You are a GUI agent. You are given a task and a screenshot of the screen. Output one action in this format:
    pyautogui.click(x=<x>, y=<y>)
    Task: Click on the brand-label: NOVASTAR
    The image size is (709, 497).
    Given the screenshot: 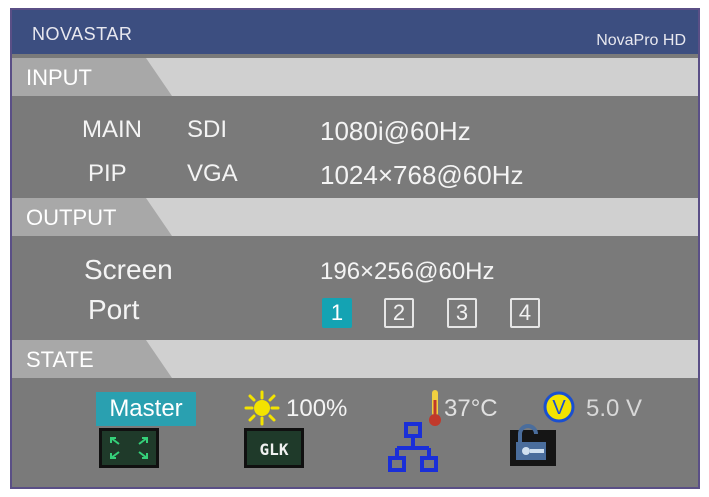 What is the action you would take?
    pyautogui.click(x=82, y=34)
    